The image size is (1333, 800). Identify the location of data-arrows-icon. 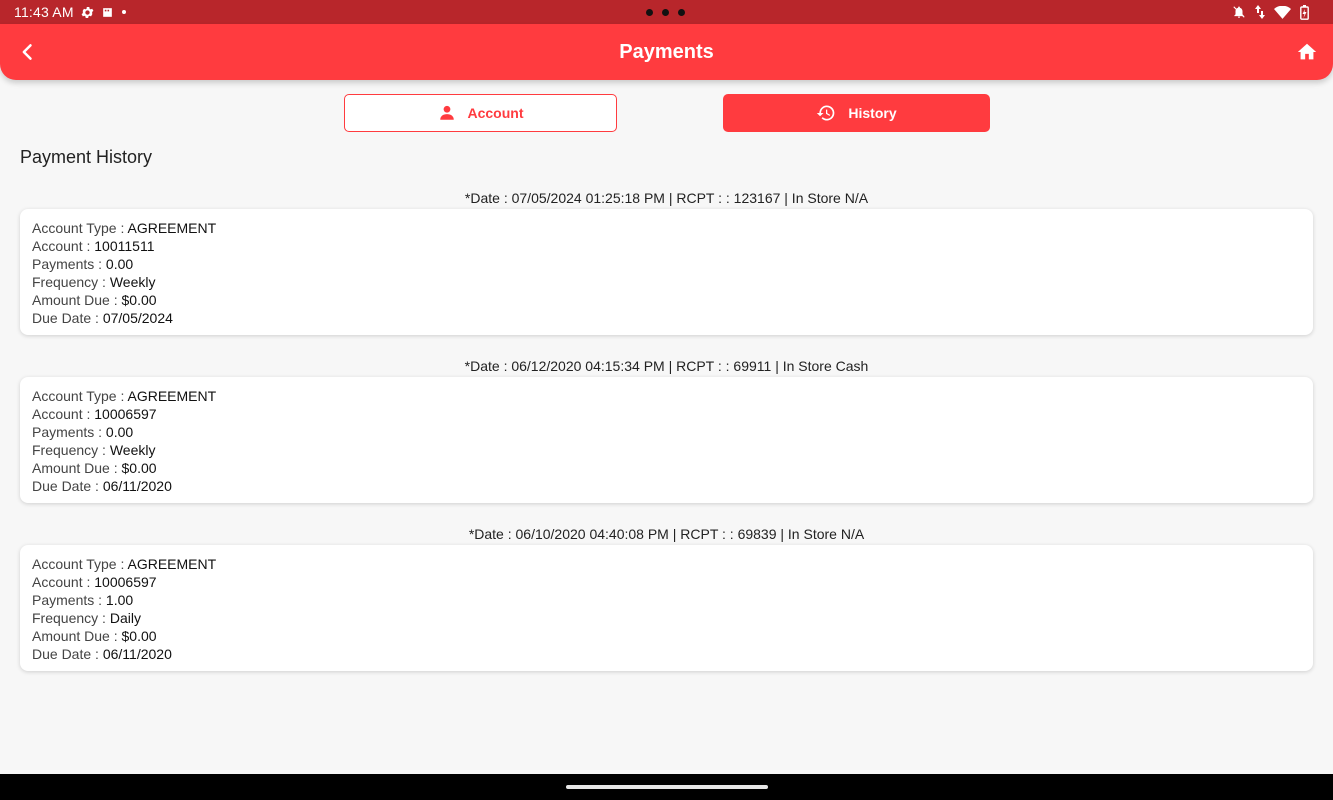
(1260, 12).